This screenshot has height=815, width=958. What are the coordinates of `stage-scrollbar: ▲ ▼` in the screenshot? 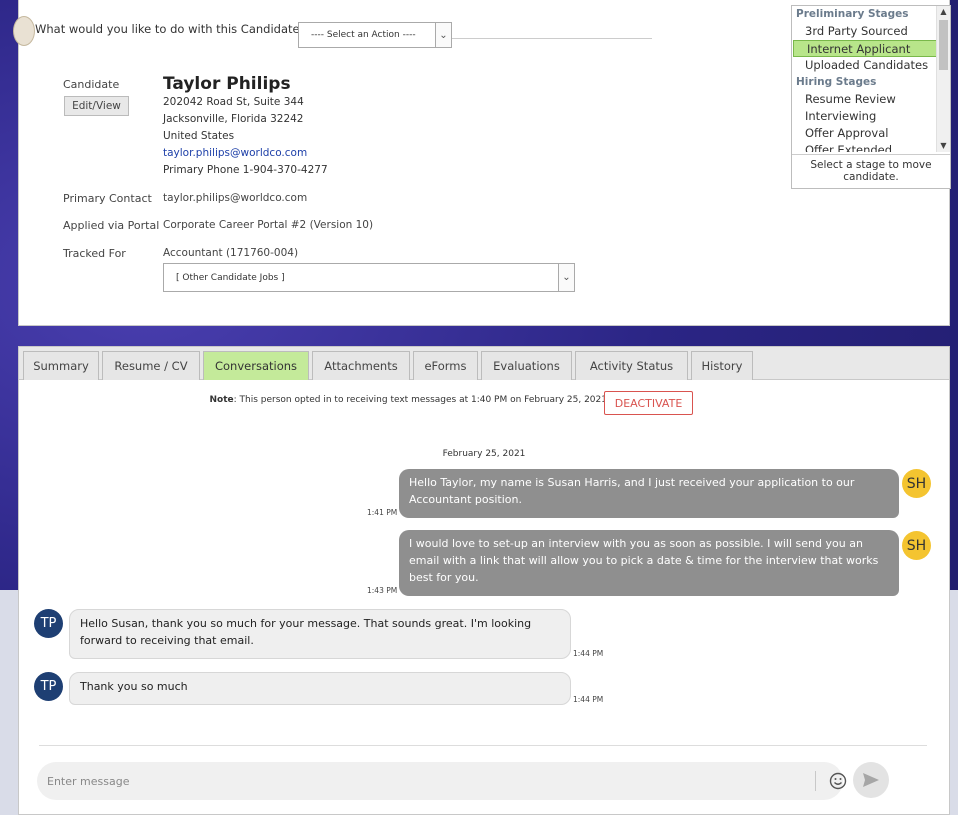 It's located at (943, 79).